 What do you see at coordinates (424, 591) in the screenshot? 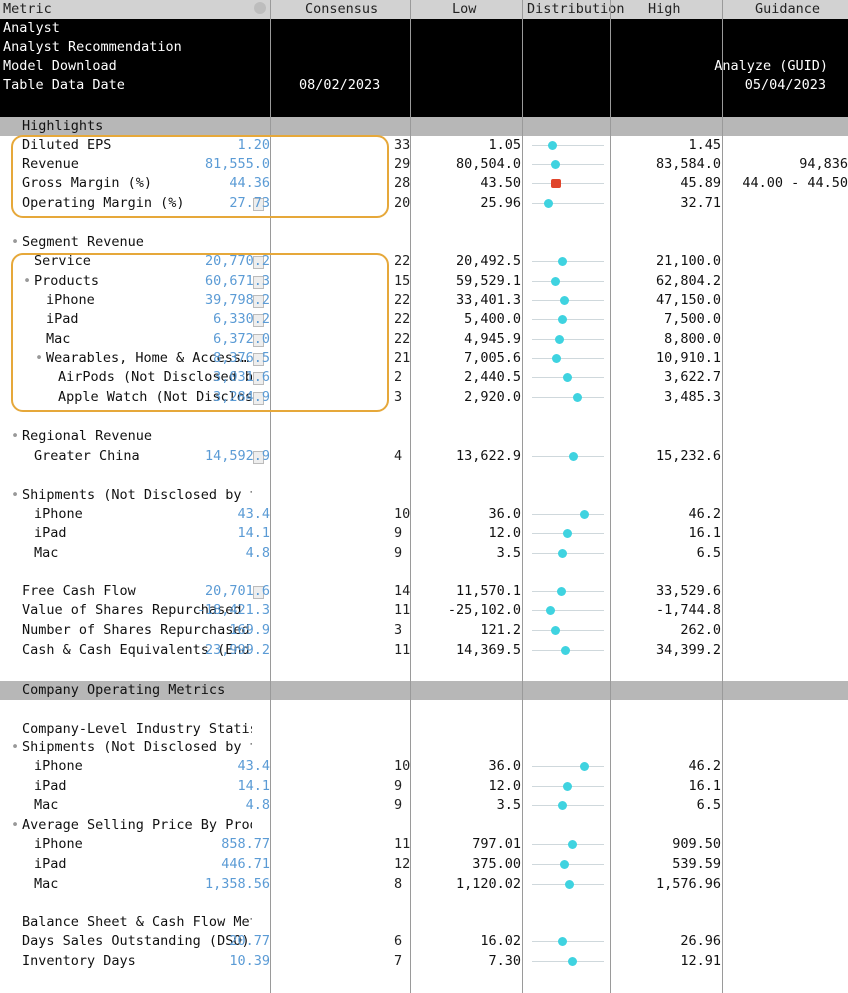
I see `table-row: Free Cash Flow 20,701.6 14 11,570.1 33,529.6` at bounding box center [424, 591].